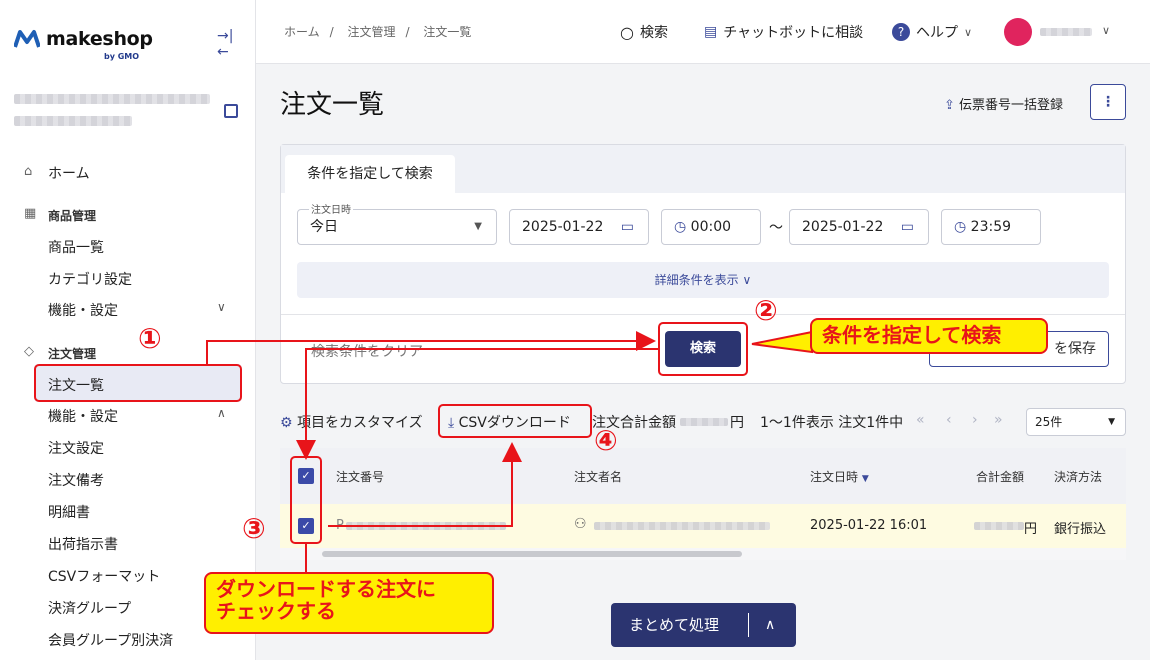 This screenshot has height=660, width=1150. I want to click on highlight-search-button, so click(703, 349).